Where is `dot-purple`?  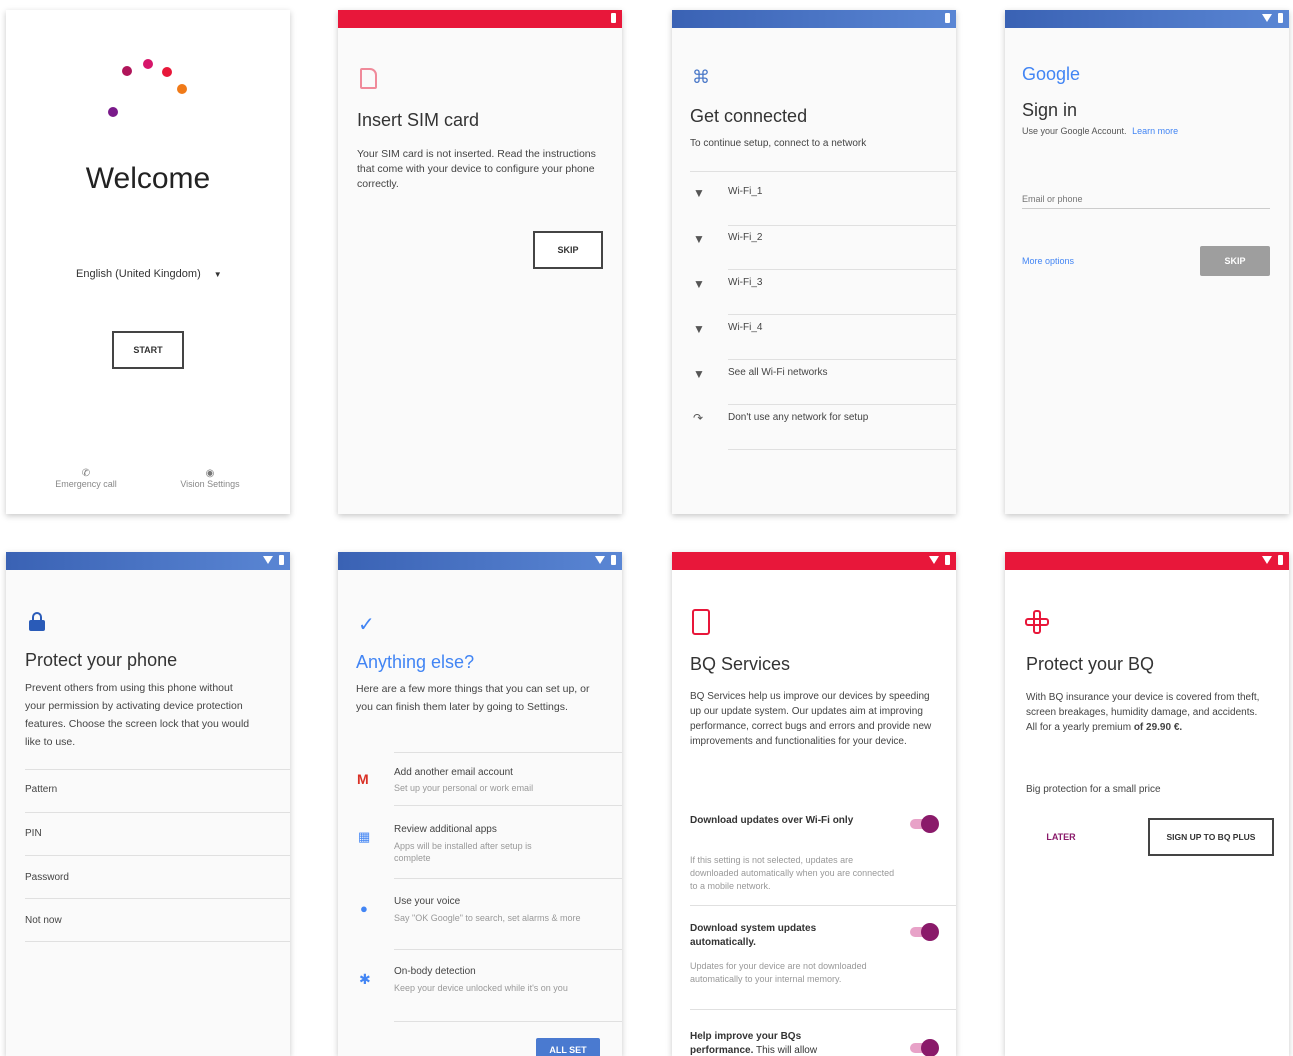
dot-purple is located at coordinates (113, 112).